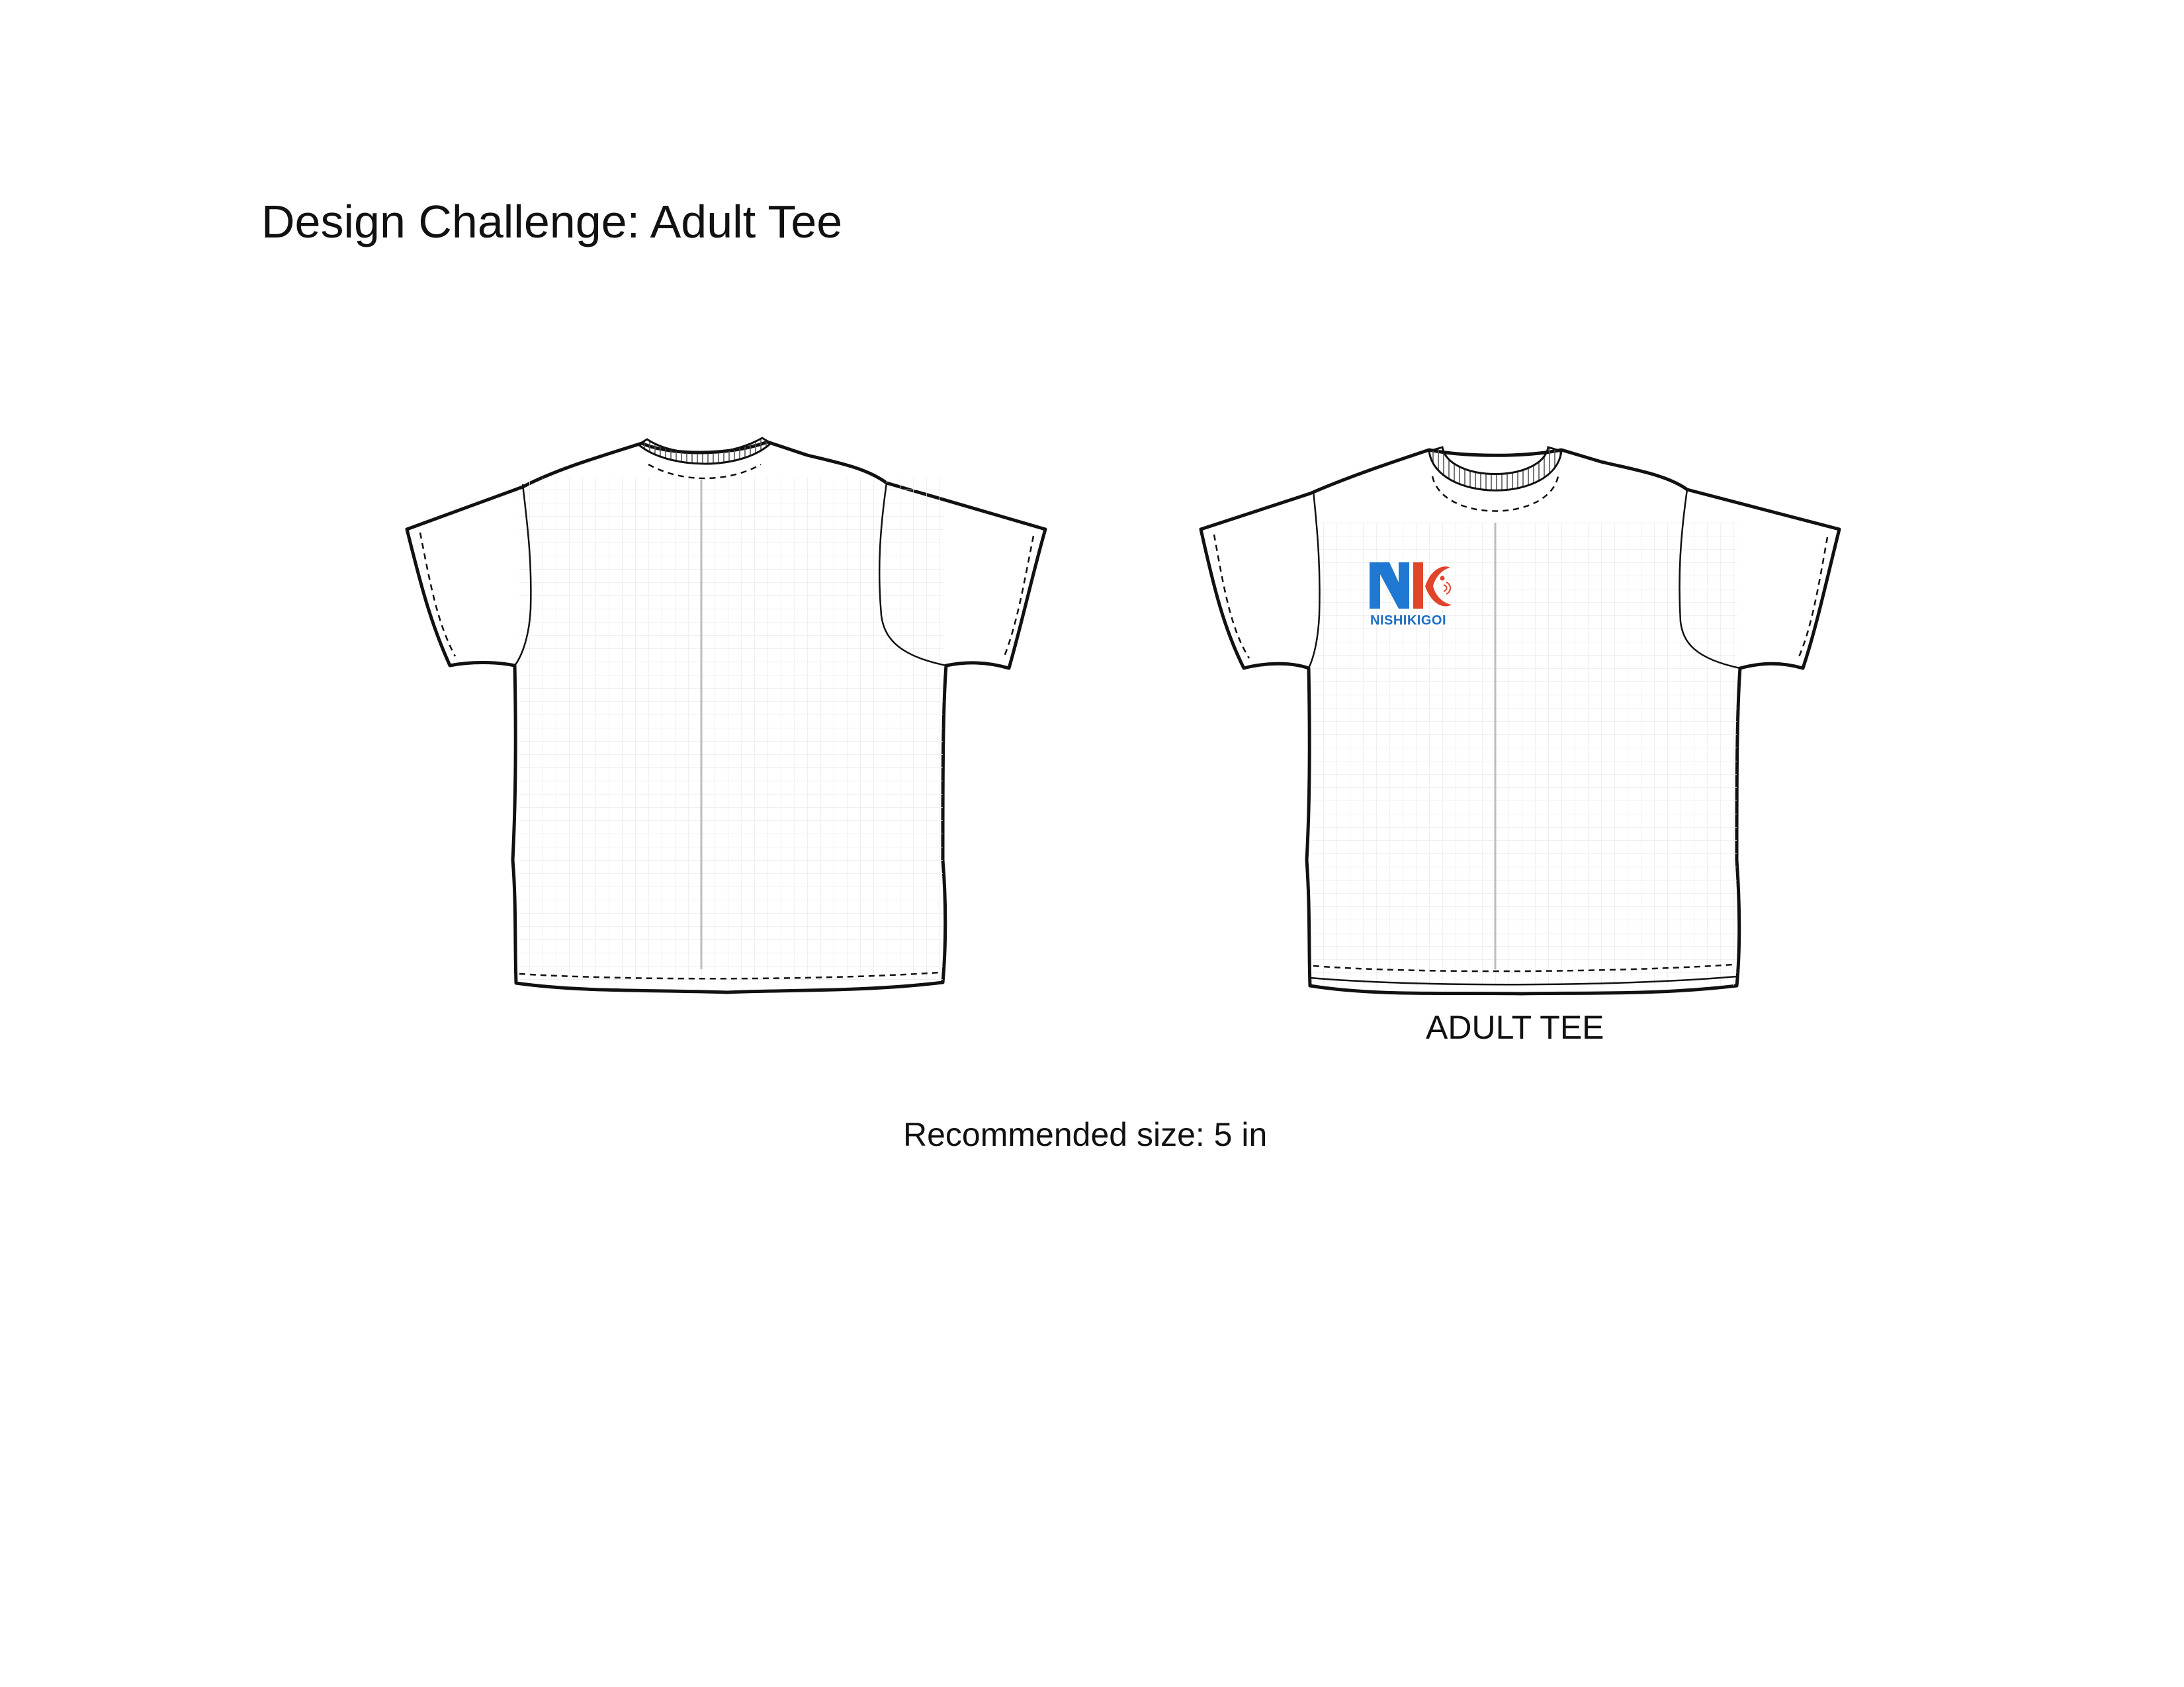 Image resolution: width=2184 pixels, height=1687 pixels. Describe the element at coordinates (1085, 1134) in the screenshot. I see `recommended-size-text: Recommended size: 5 in` at that location.